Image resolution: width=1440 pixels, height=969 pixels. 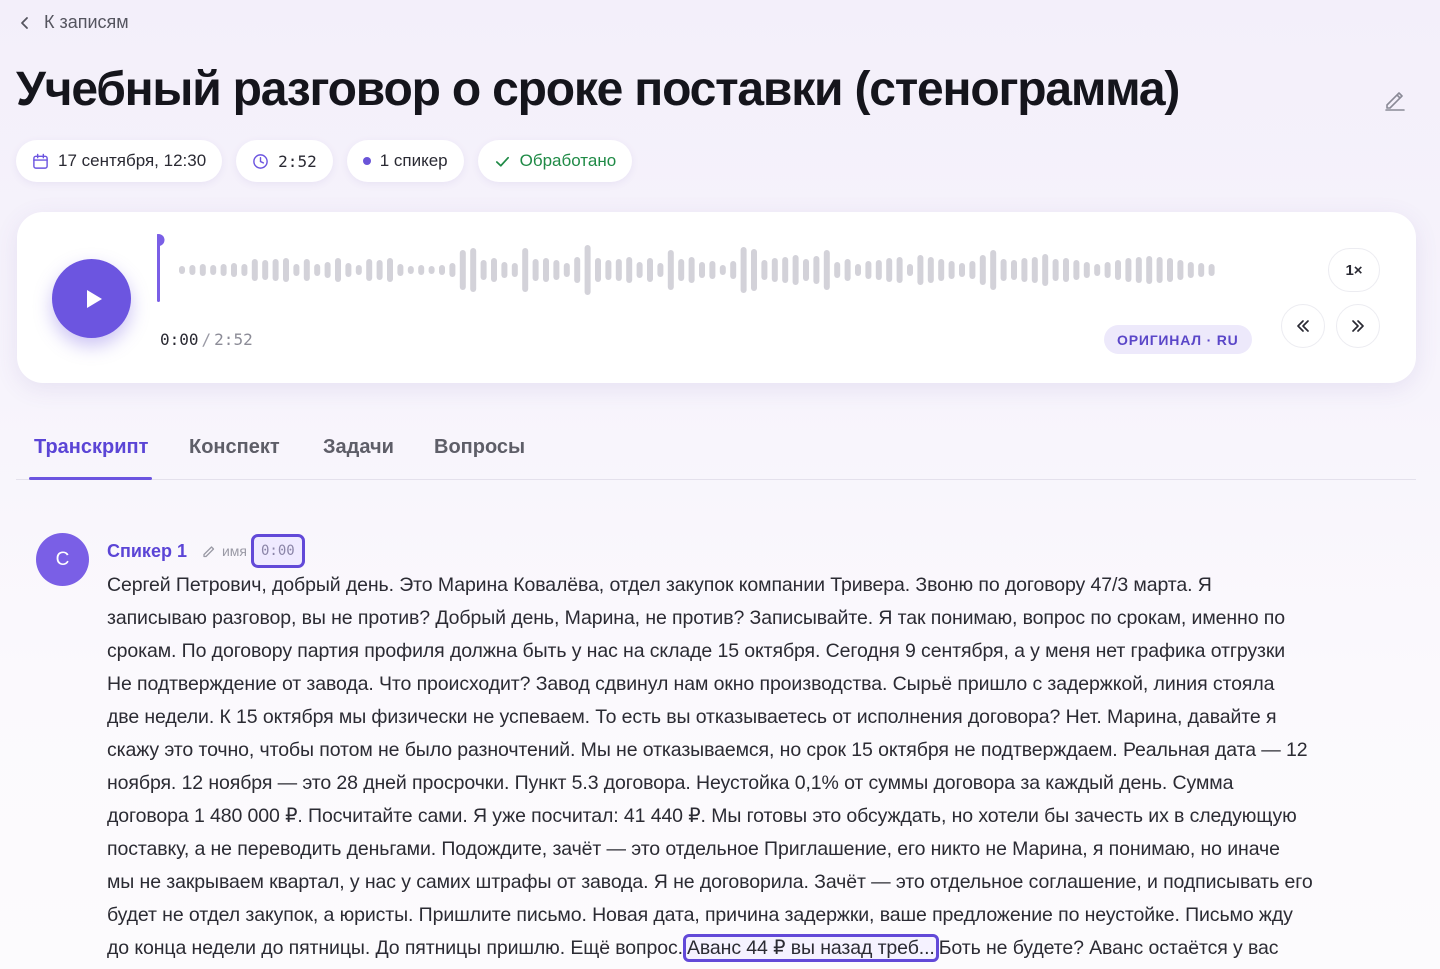 I want to click on playhead-knob, so click(x=161, y=240).